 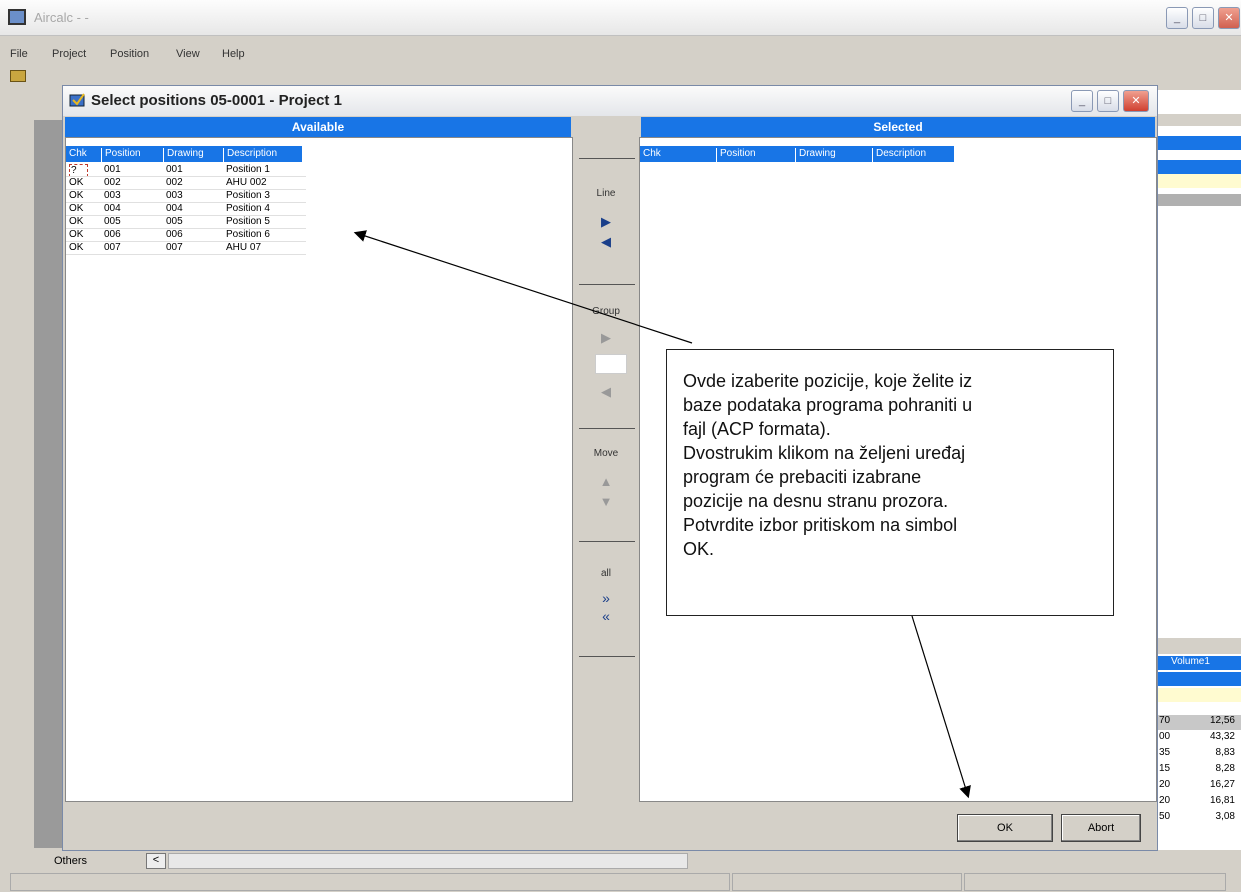 I want to click on scroll-left-button: <, so click(x=156, y=861).